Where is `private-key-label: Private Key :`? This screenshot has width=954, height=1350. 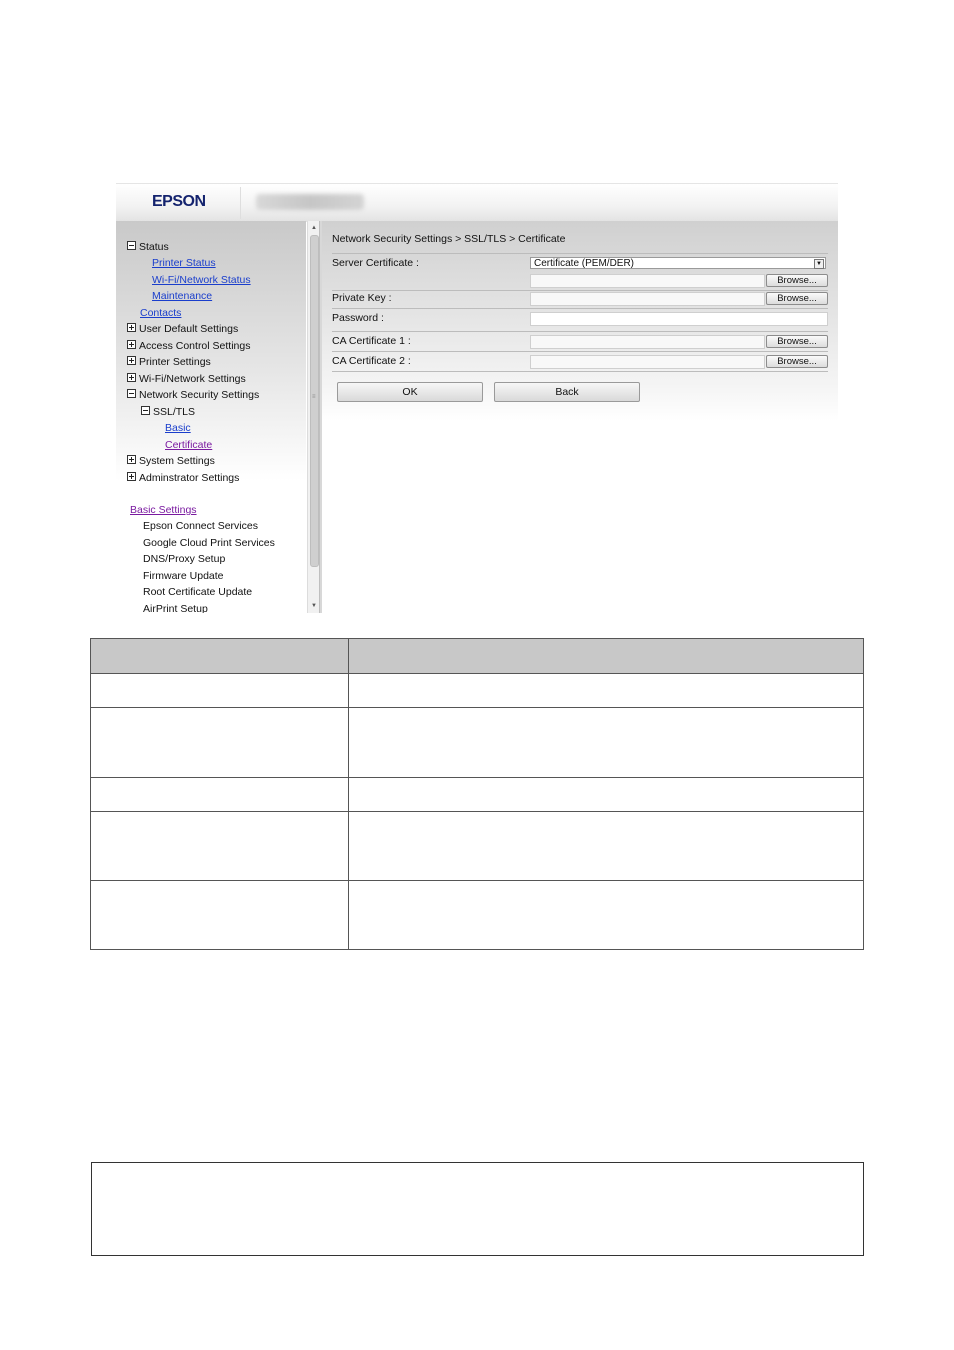
private-key-label: Private Key : is located at coordinates (362, 298).